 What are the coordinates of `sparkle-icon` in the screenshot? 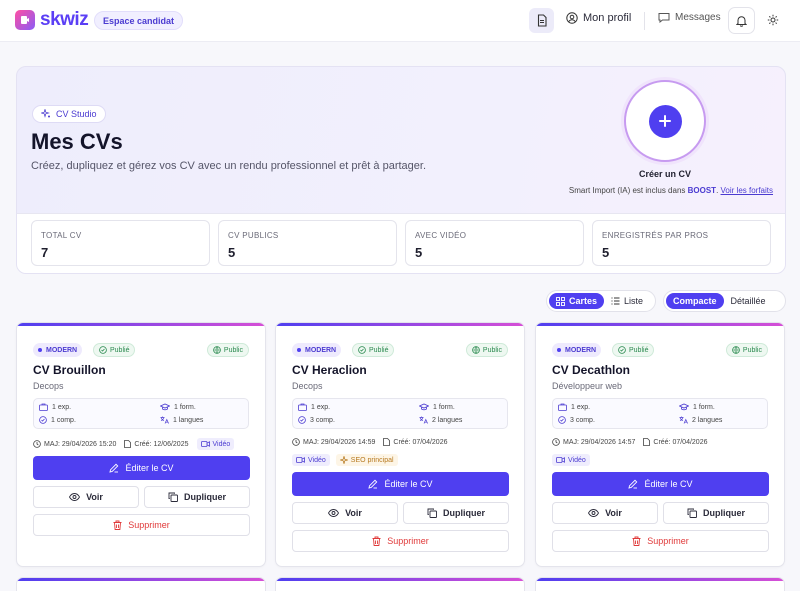 It's located at (343, 460).